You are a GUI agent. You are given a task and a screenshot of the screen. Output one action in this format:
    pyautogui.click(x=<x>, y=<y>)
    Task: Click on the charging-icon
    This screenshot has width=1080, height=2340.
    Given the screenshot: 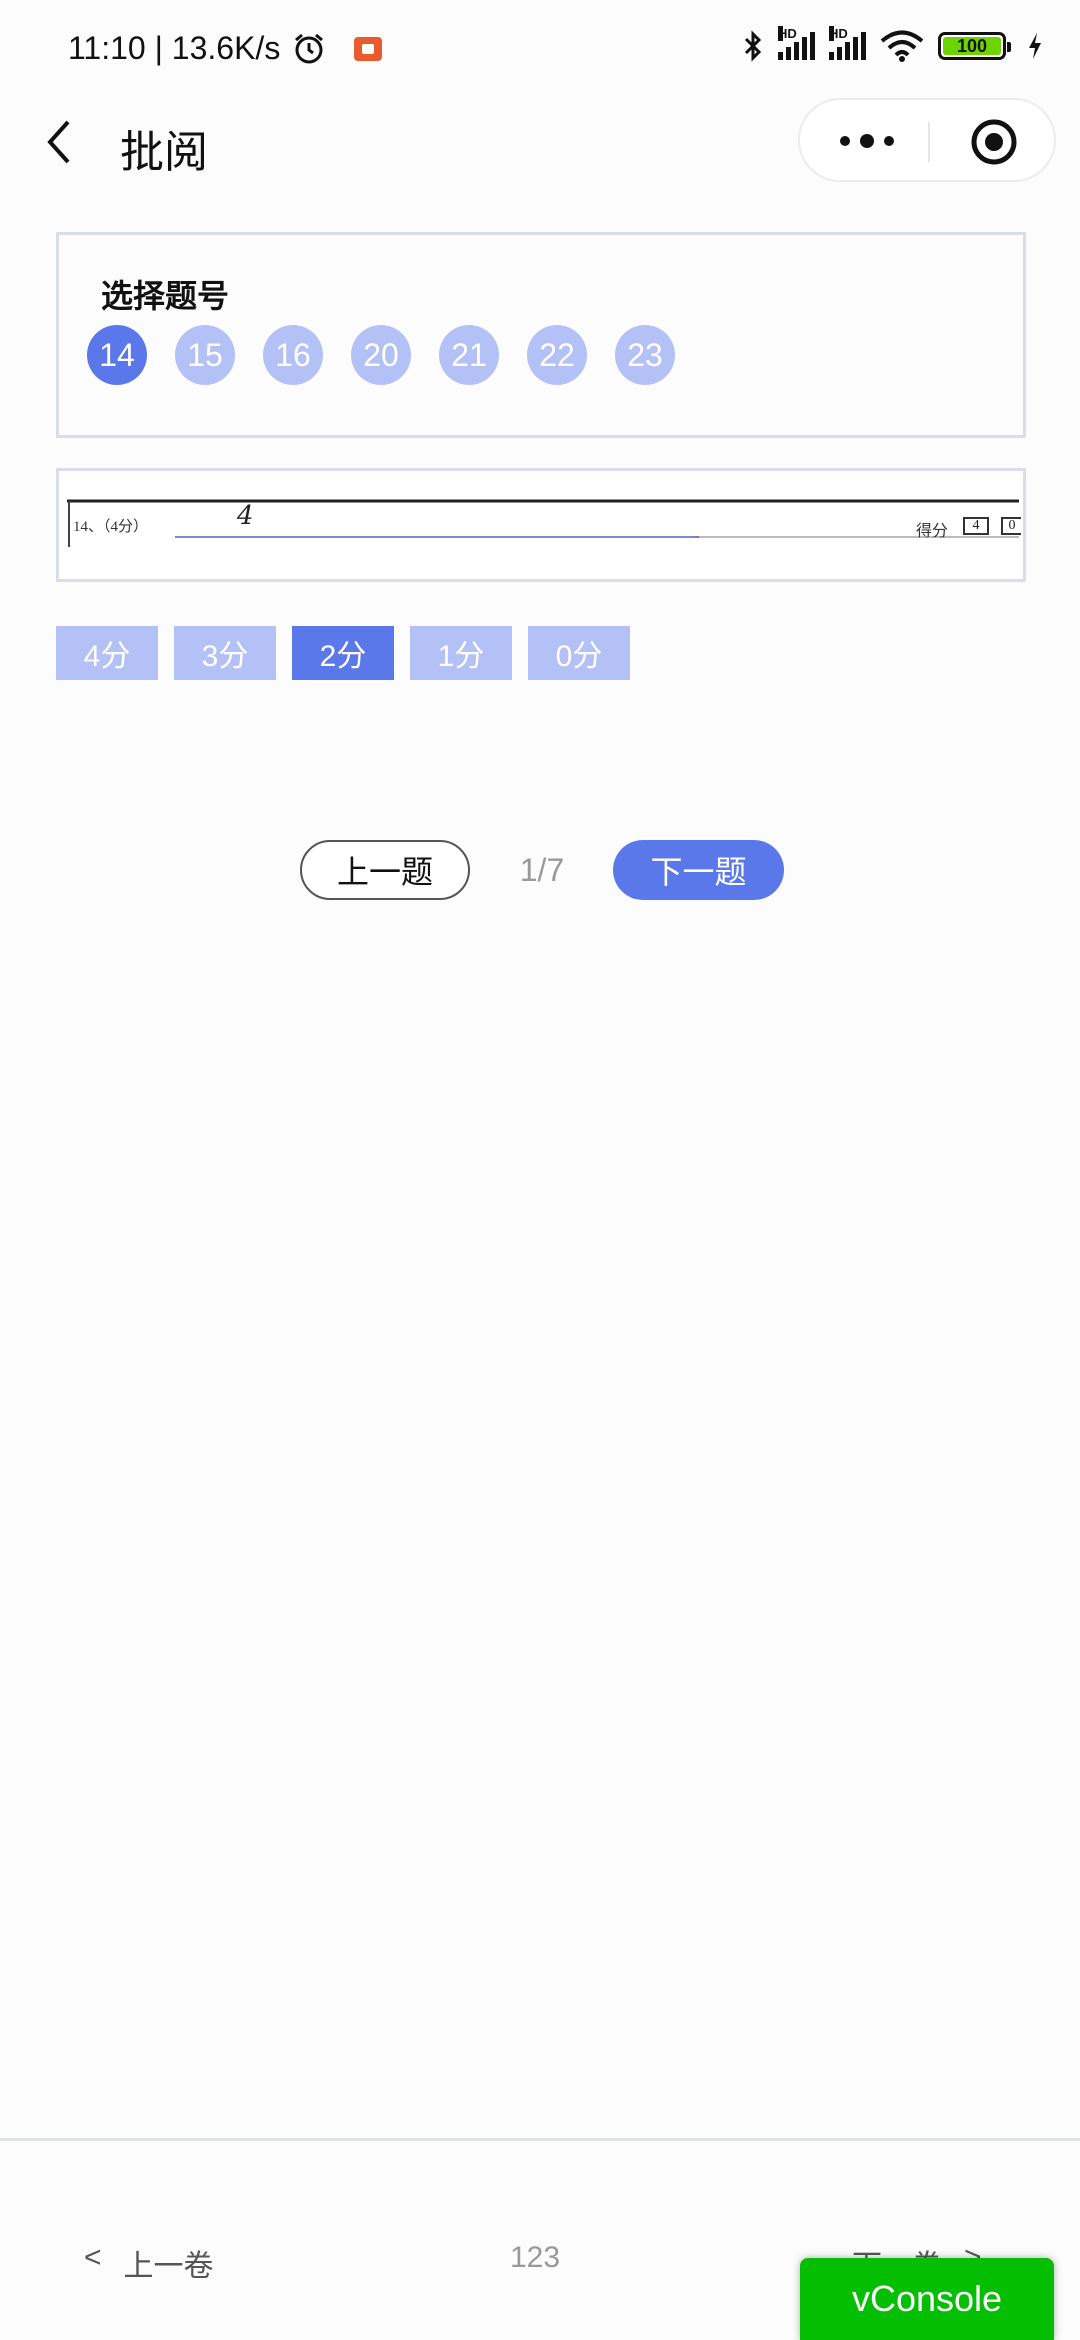 What is the action you would take?
    pyautogui.click(x=1035, y=46)
    